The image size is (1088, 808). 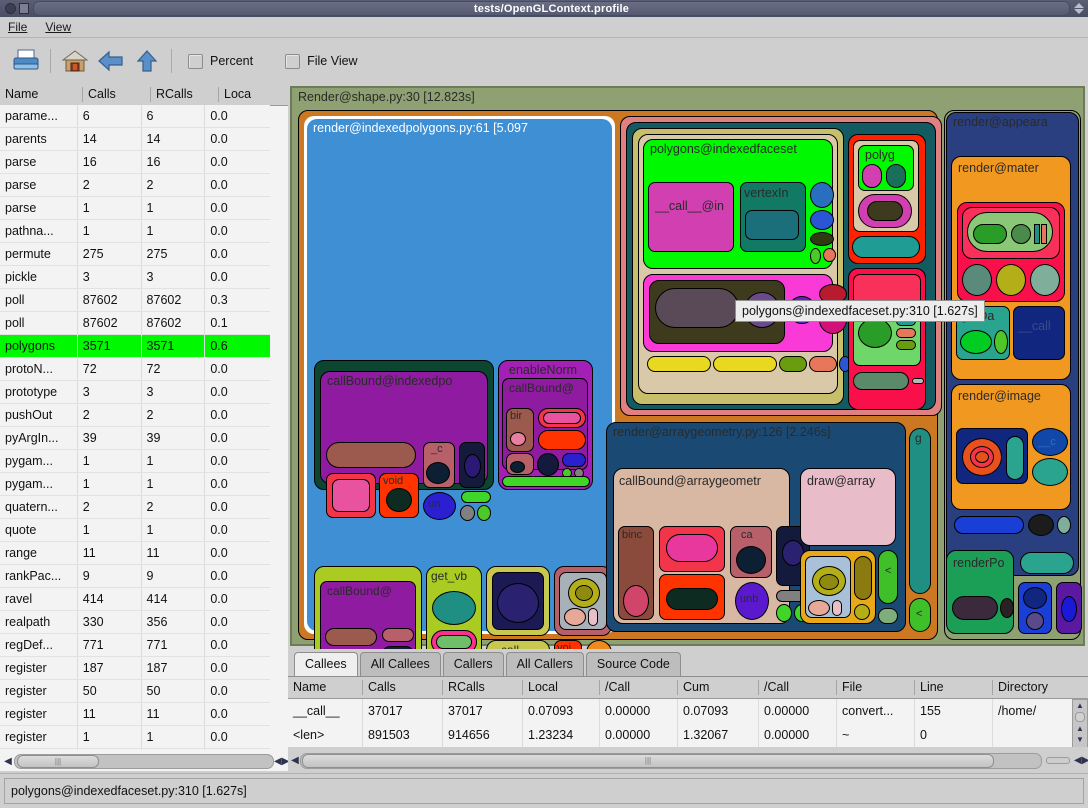 What do you see at coordinates (295, 760) in the screenshot?
I see `details-scroll-left-icon: ◀` at bounding box center [295, 760].